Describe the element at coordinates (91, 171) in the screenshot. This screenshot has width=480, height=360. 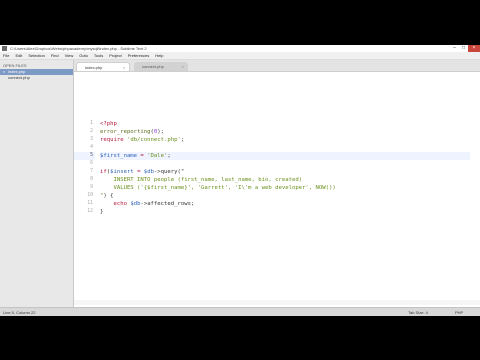
I see `line-number: 7` at that location.